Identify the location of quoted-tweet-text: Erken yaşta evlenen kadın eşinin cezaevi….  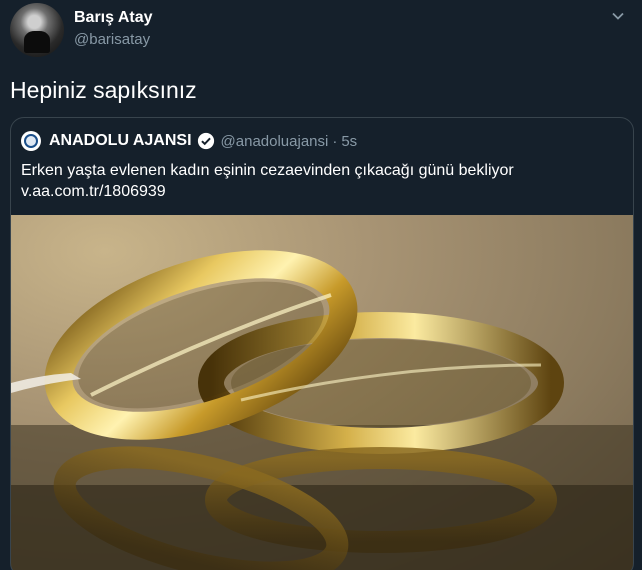
(267, 170).